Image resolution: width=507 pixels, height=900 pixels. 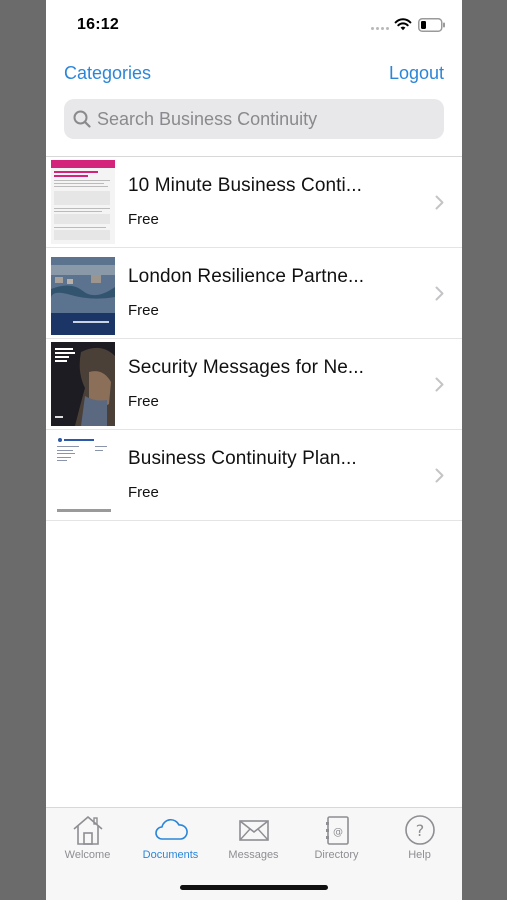 I want to click on tab-welcome: Welcome, so click(x=87, y=837).